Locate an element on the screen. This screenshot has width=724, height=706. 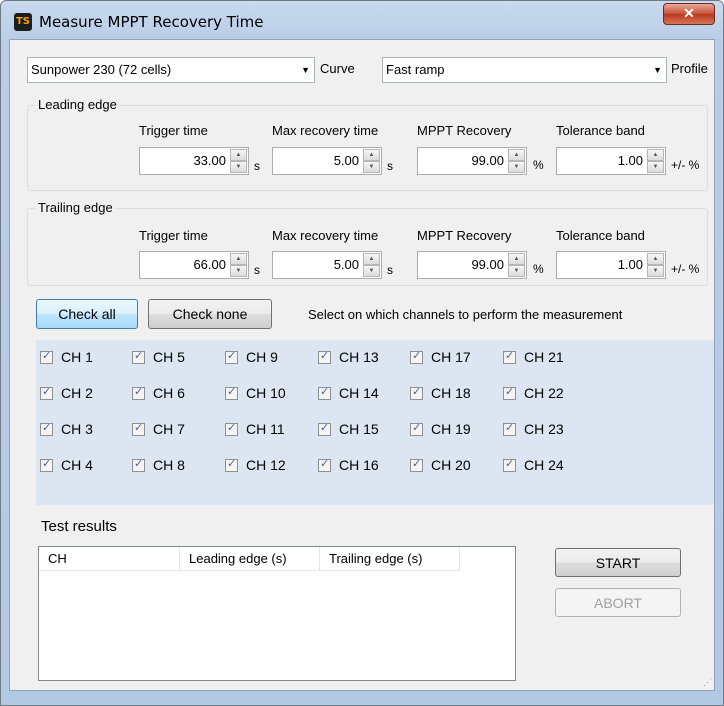
results-list: CH Leading edge (s) Trailing edge (s) is located at coordinates (277, 613).